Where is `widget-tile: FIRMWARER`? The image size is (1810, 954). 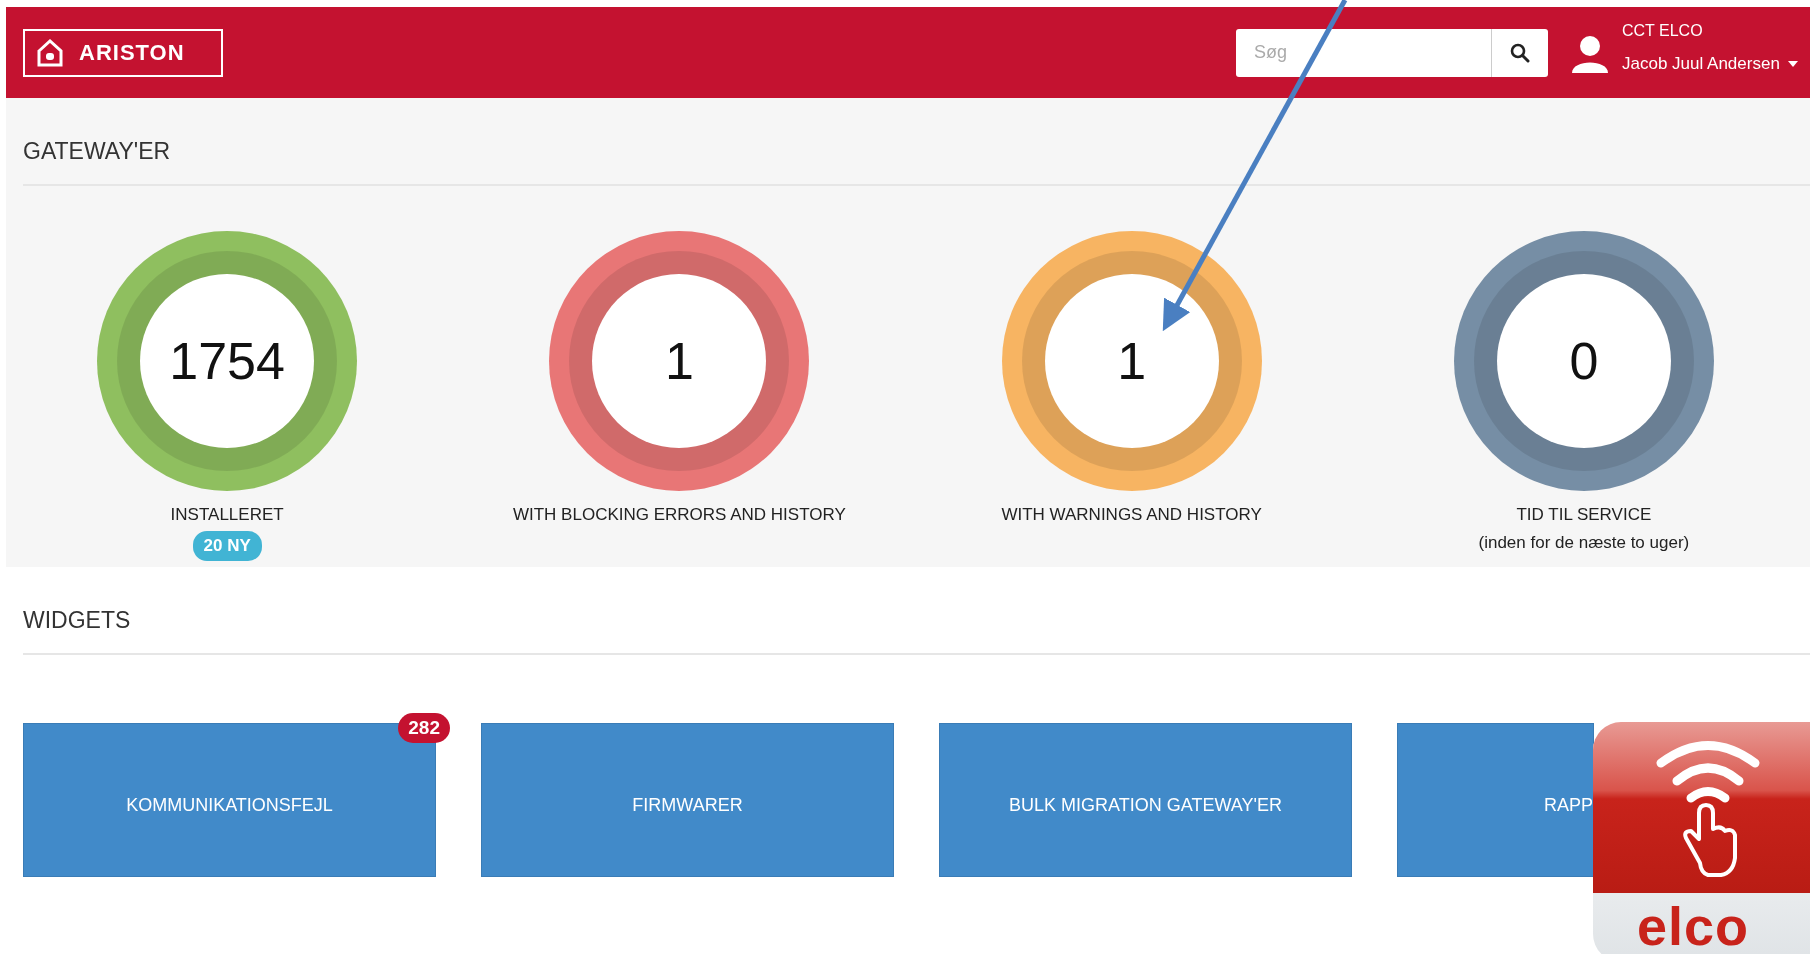
widget-tile: FIRMWARER is located at coordinates (687, 800).